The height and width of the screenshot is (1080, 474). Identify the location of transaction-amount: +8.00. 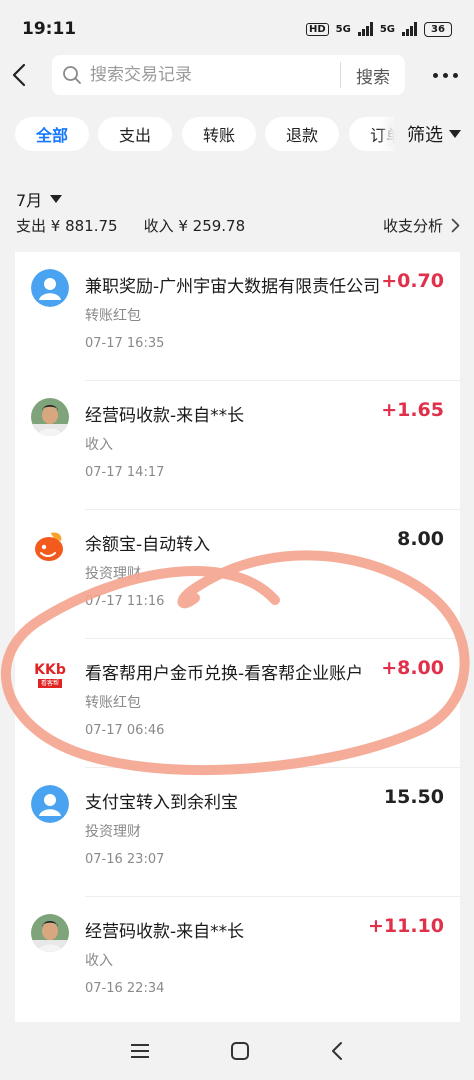
(412, 668).